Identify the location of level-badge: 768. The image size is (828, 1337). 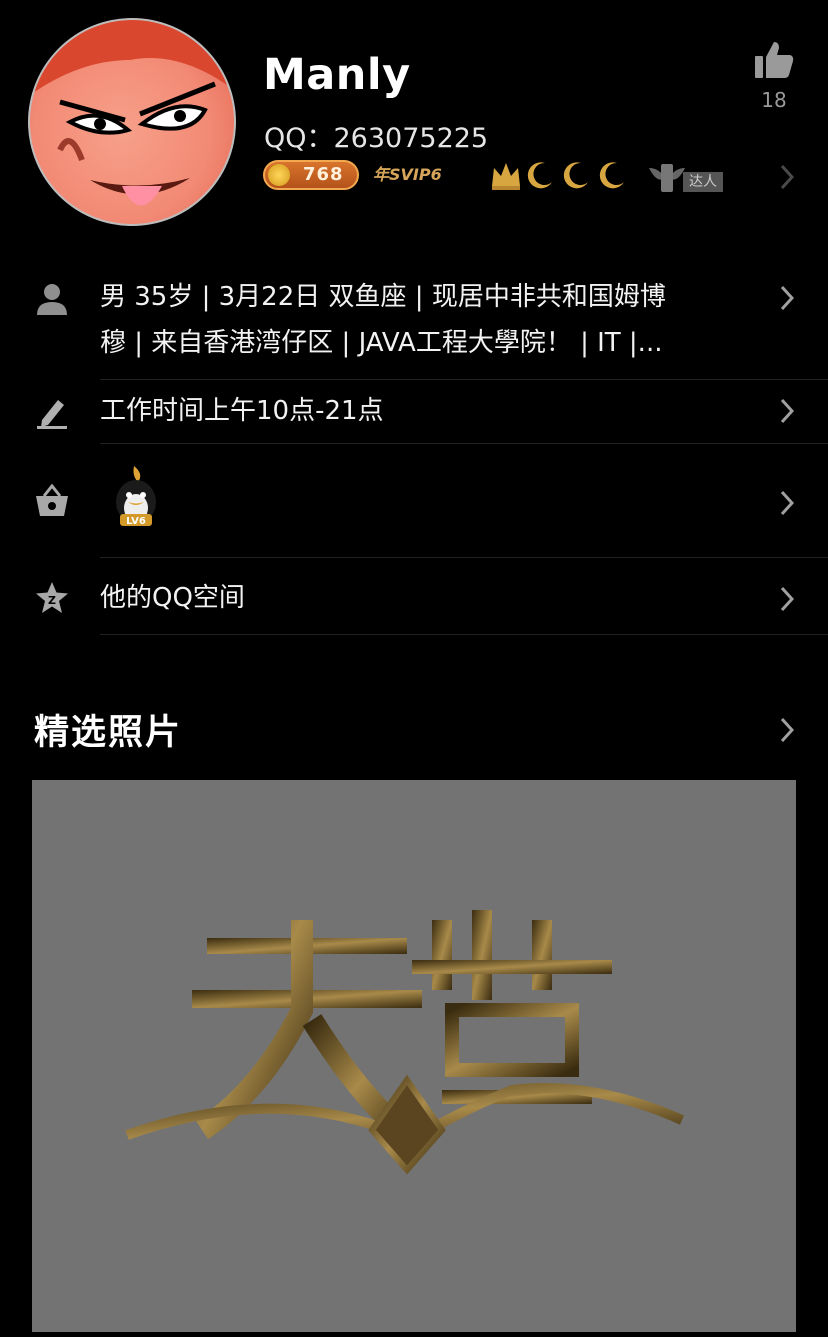
(311, 175).